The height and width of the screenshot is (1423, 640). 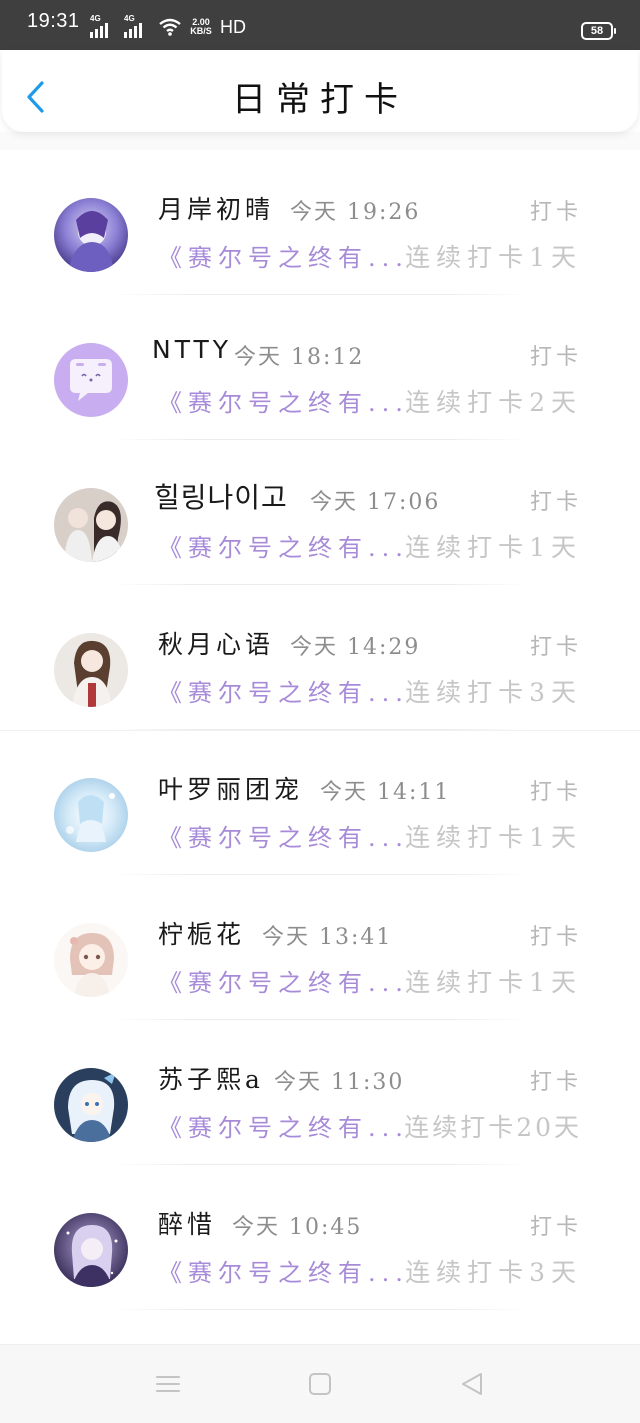 What do you see at coordinates (168, 1384) in the screenshot?
I see `menu-icon` at bounding box center [168, 1384].